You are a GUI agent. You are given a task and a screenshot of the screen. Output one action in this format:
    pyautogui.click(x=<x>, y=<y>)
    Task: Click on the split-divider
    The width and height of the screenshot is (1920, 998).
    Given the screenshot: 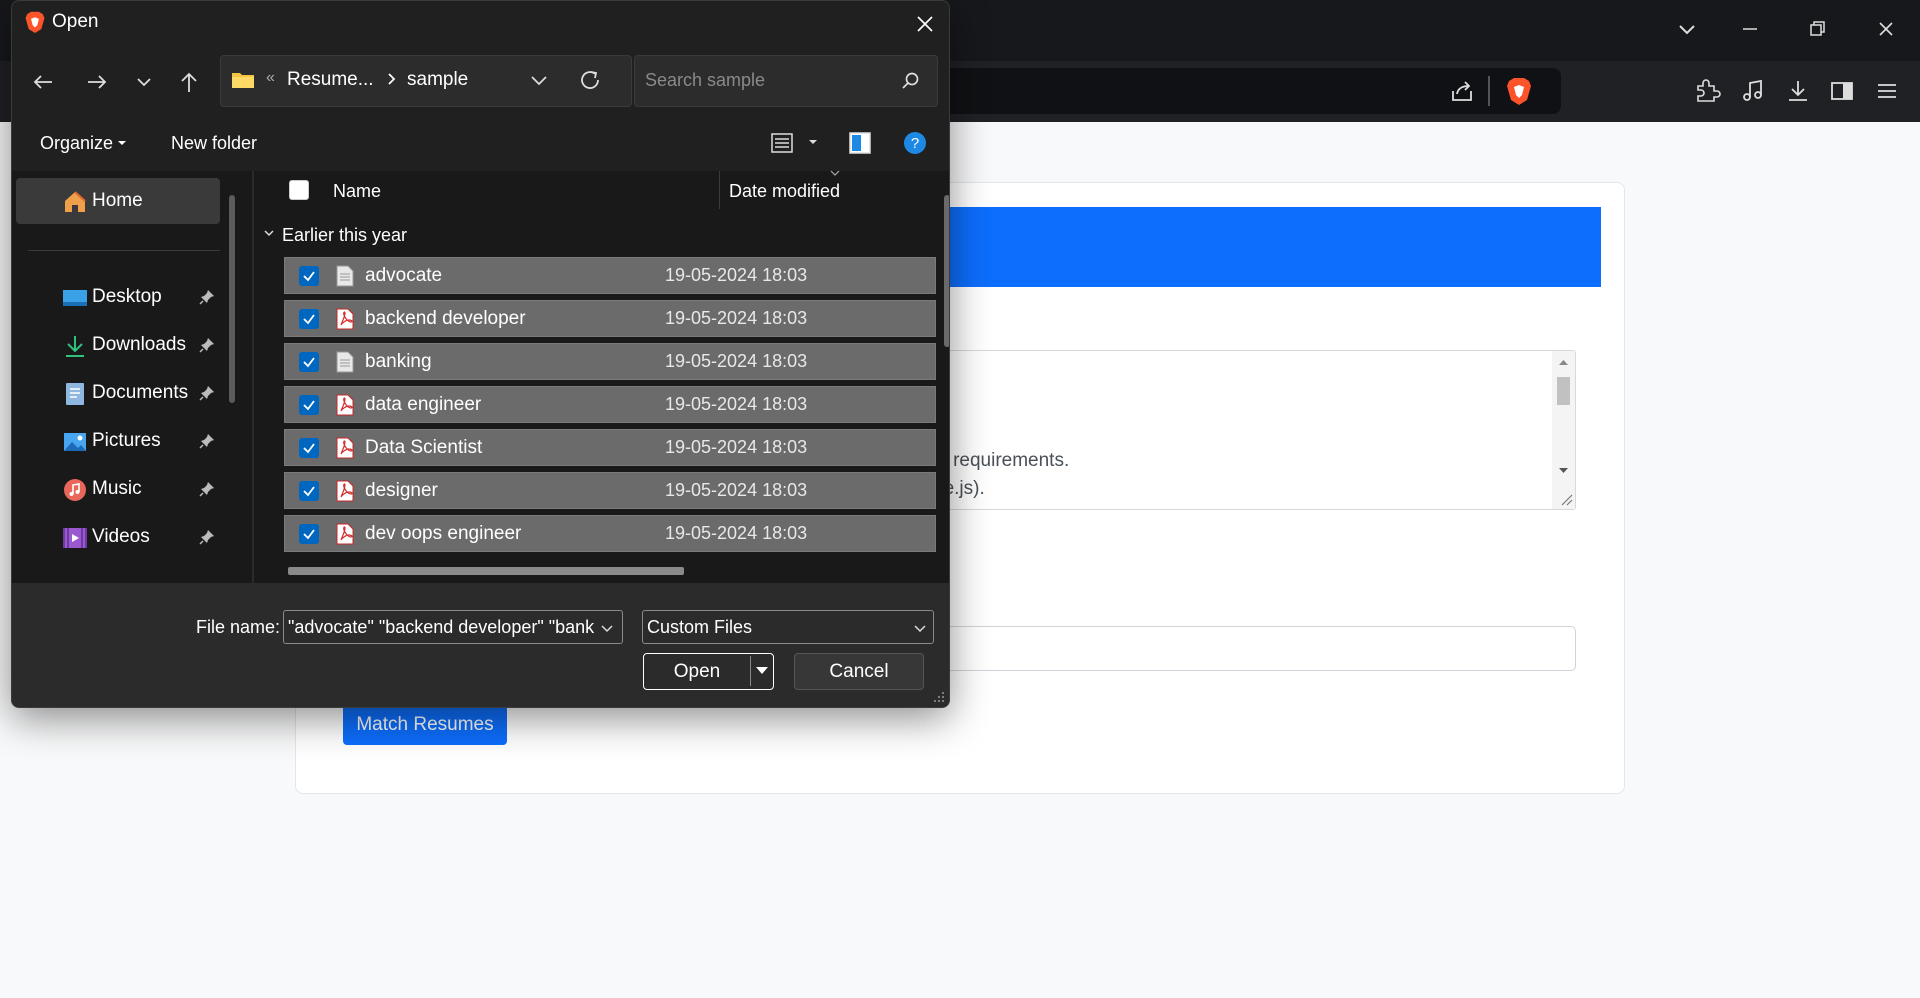 What is the action you would take?
    pyautogui.click(x=750, y=671)
    